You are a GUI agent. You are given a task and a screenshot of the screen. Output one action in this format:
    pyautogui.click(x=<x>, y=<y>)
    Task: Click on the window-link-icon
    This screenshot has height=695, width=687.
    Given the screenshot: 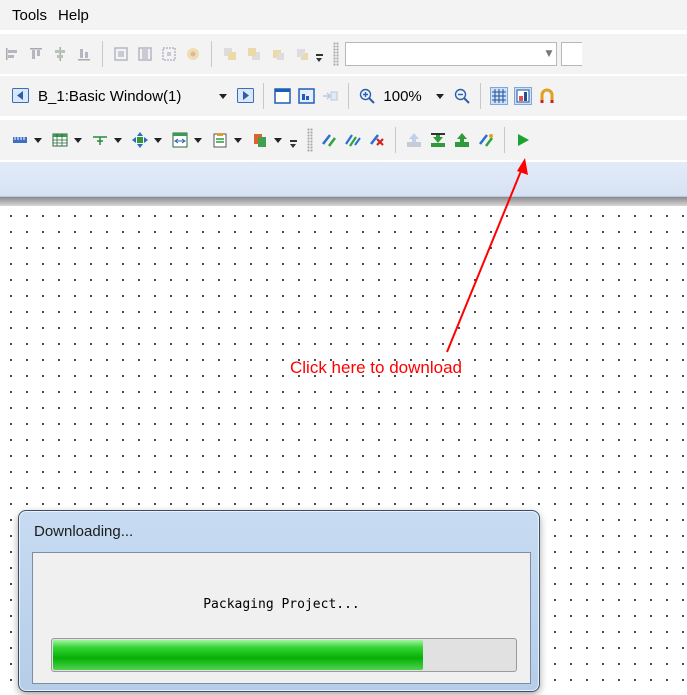 What is the action you would take?
    pyautogui.click(x=330, y=96)
    